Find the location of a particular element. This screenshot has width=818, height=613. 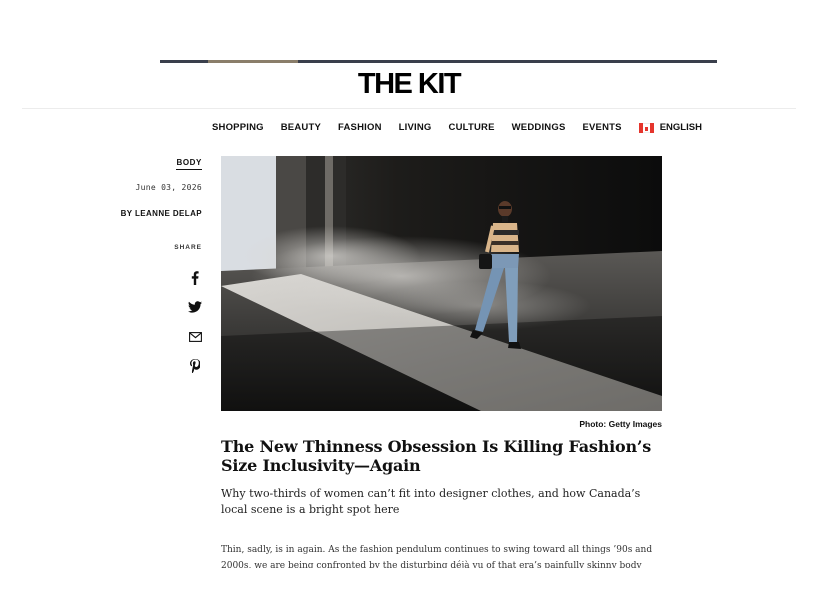

language-label: ENGLISH is located at coordinates (680, 127).